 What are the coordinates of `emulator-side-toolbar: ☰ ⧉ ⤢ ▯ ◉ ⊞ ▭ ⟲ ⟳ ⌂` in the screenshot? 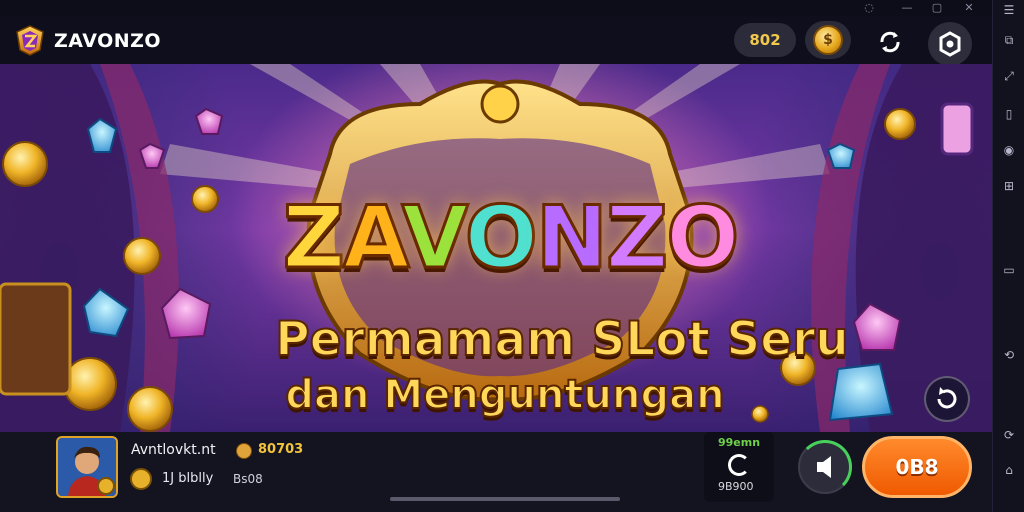 It's located at (1008, 256).